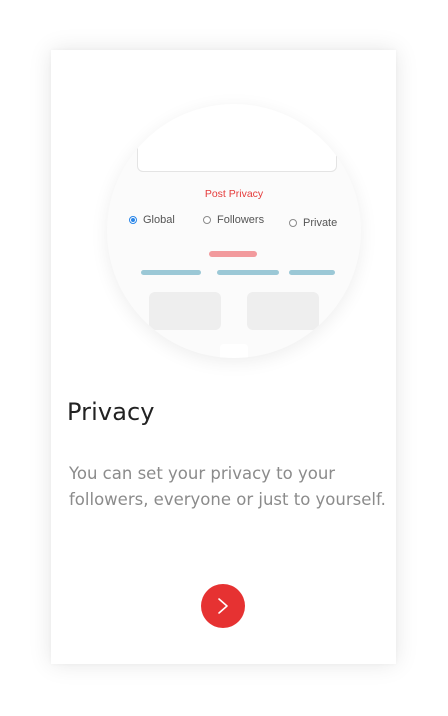  Describe the element at coordinates (237, 138) in the screenshot. I see `mock-content-box` at that location.